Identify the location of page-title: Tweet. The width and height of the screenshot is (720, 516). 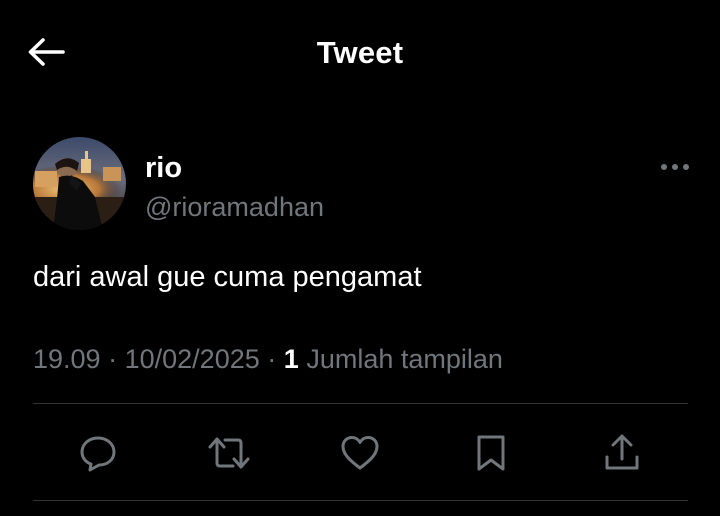
(360, 52).